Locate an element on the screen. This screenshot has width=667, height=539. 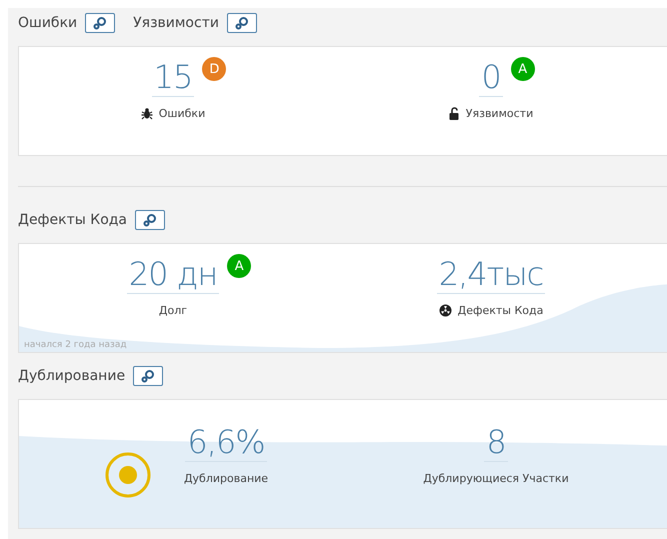
measure-value-link: 15 is located at coordinates (173, 78).